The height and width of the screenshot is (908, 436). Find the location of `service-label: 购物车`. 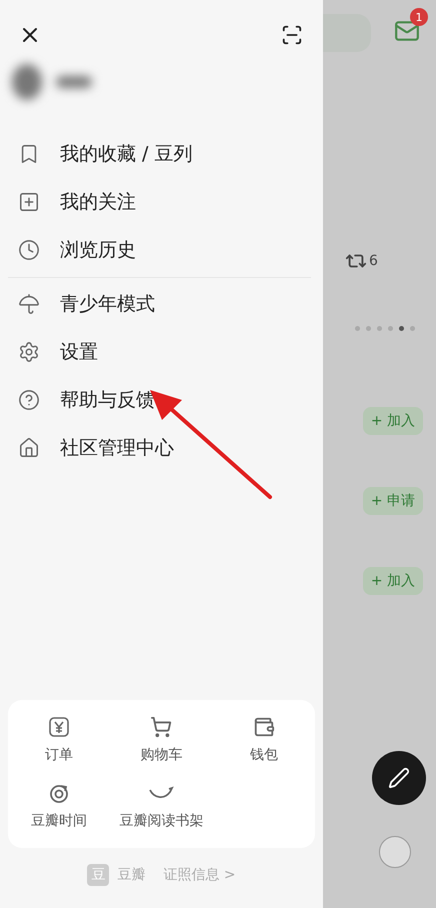

service-label: 购物车 is located at coordinates (161, 755).